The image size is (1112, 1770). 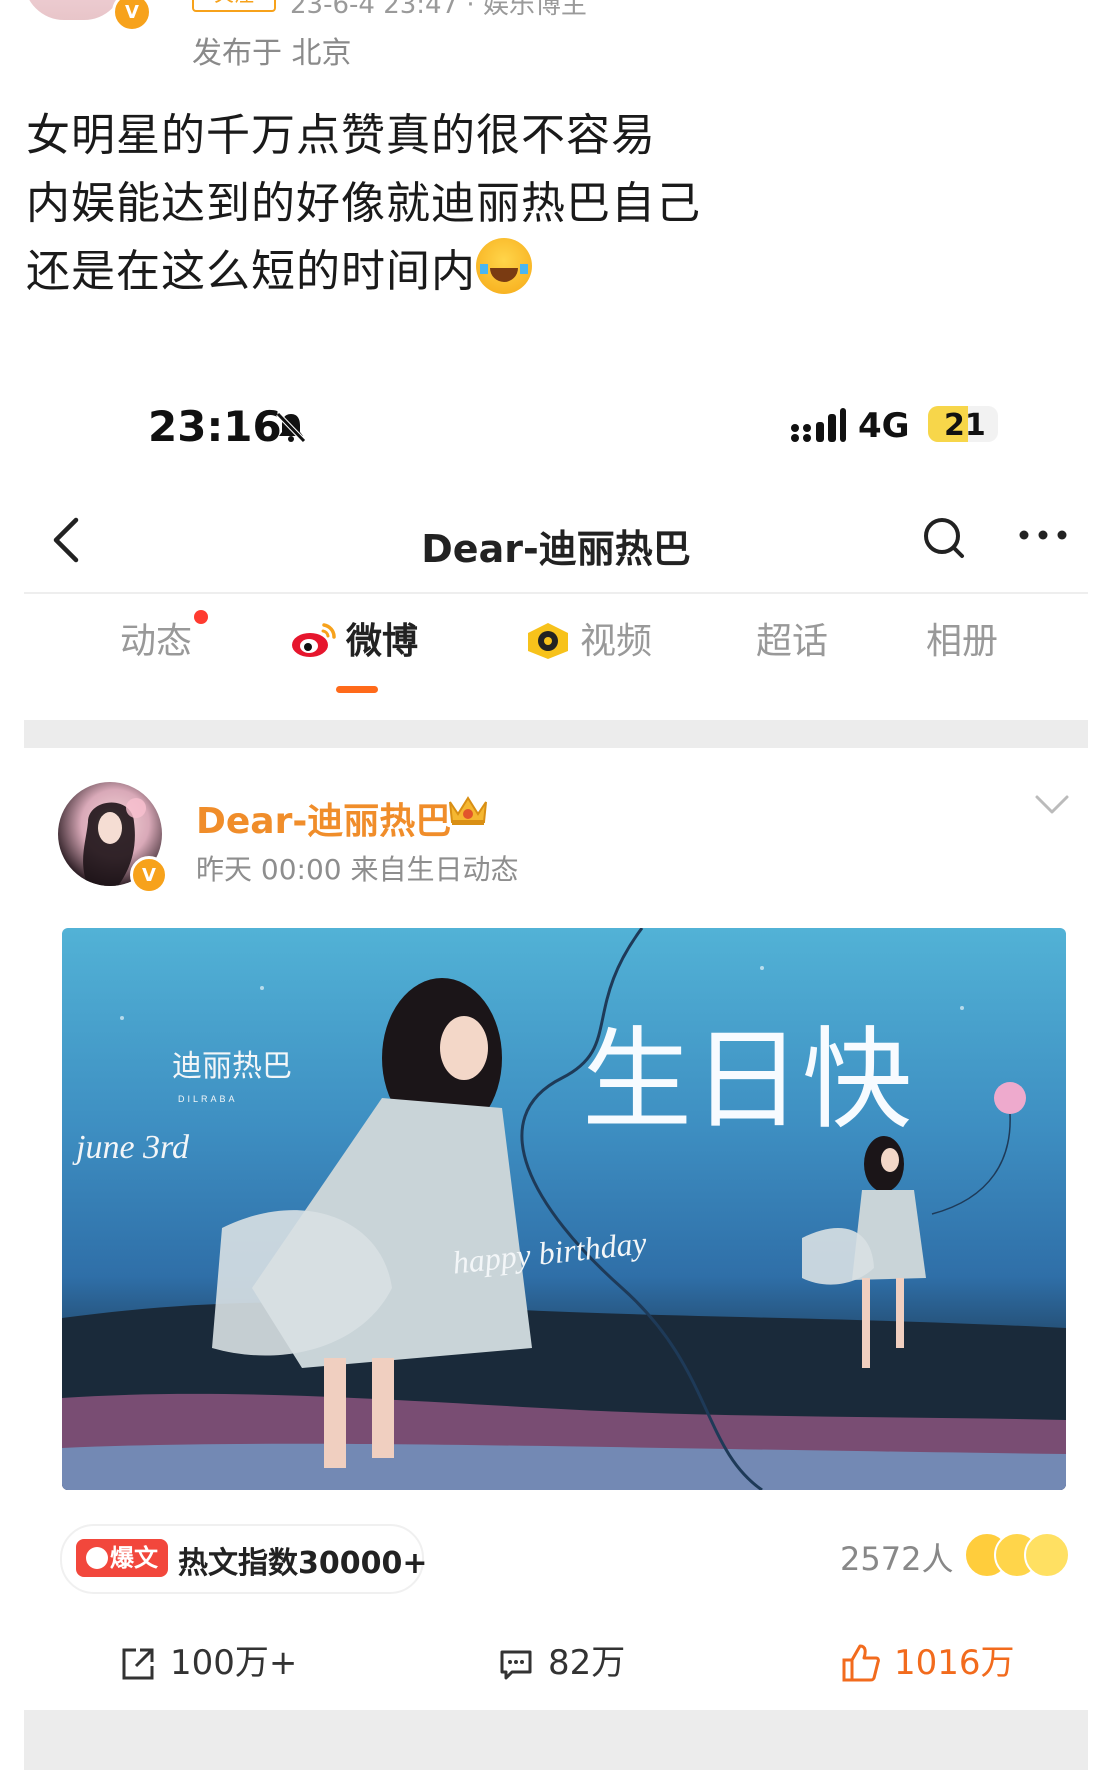 I want to click on post-meta: 昨天 00:00 来自生日动态, so click(x=357, y=869).